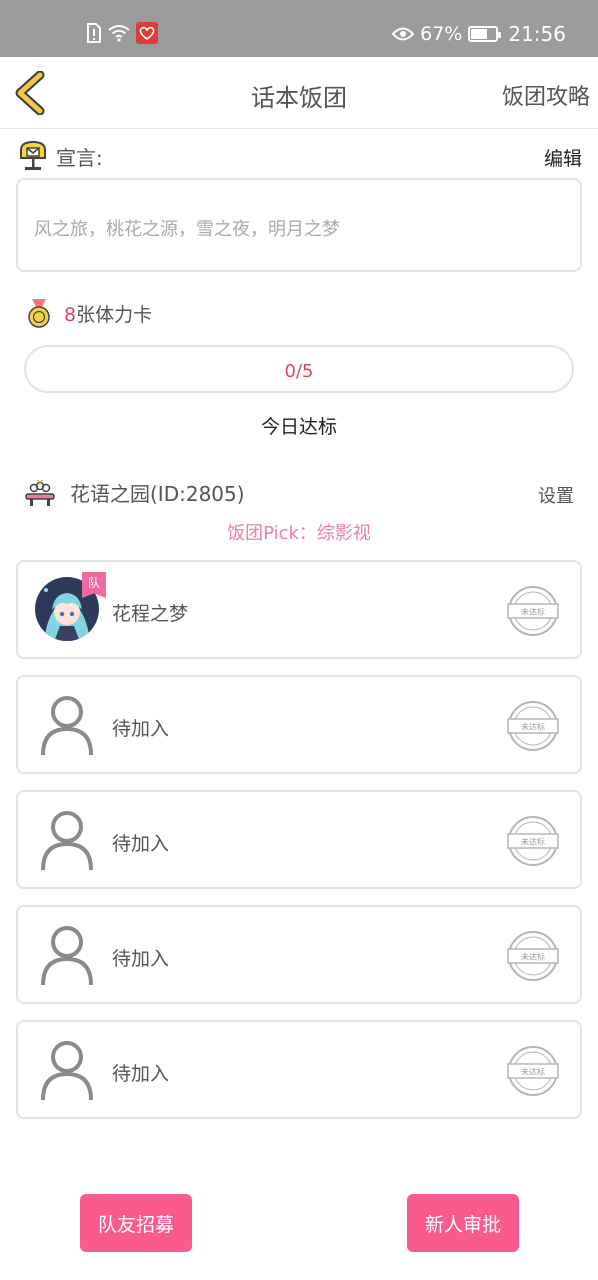 Image resolution: width=598 pixels, height=1280 pixels. What do you see at coordinates (70, 314) in the screenshot?
I see `stamina-card-count: 8` at bounding box center [70, 314].